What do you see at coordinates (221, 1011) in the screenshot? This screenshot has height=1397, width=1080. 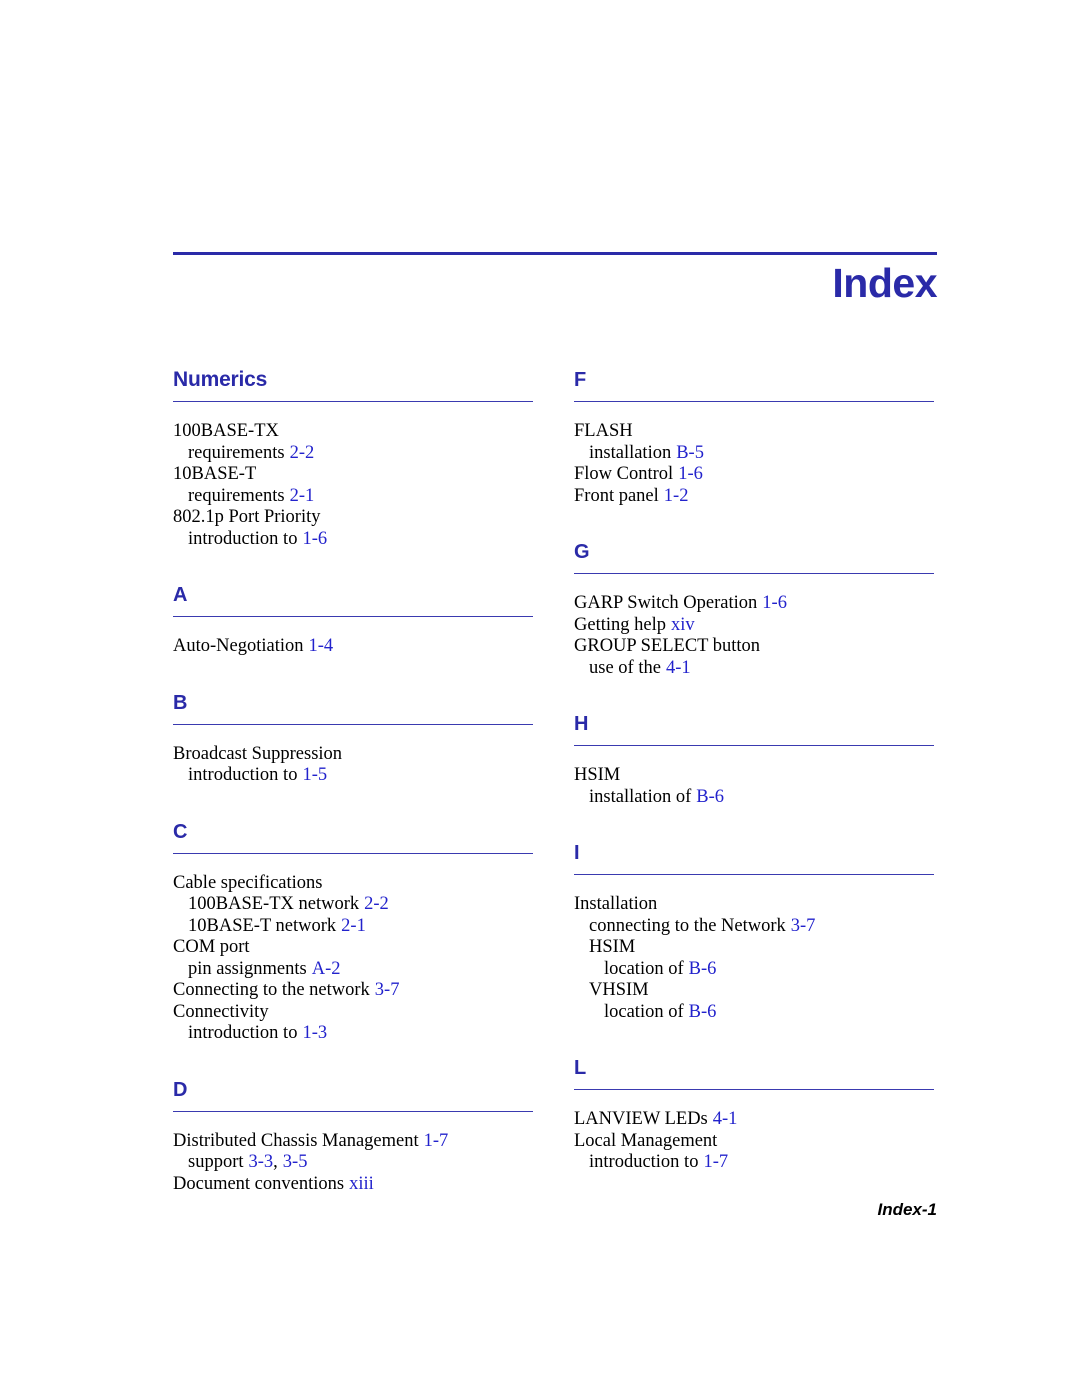 I see `index-entry-label: Connectivity` at bounding box center [221, 1011].